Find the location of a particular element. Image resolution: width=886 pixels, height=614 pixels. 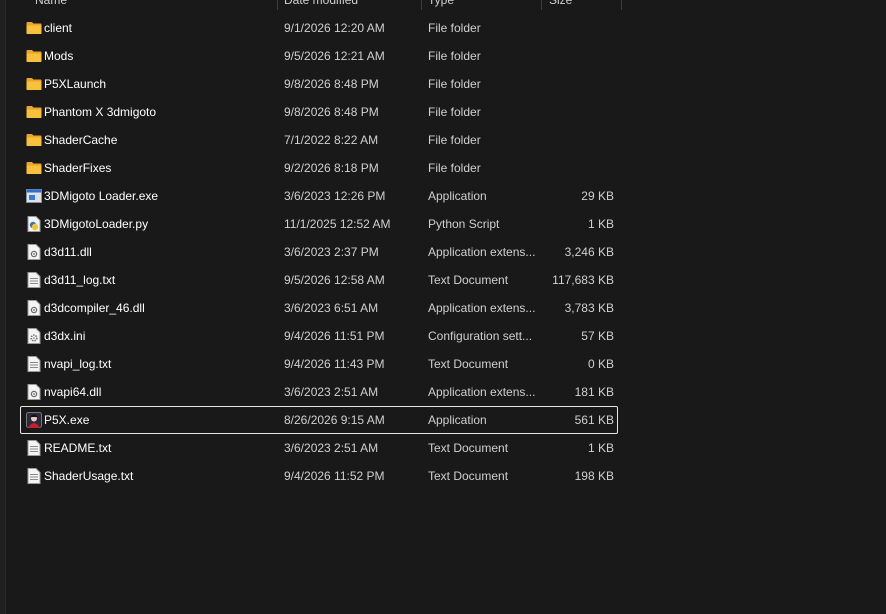

file-size: 3,246 KB is located at coordinates (589, 252).